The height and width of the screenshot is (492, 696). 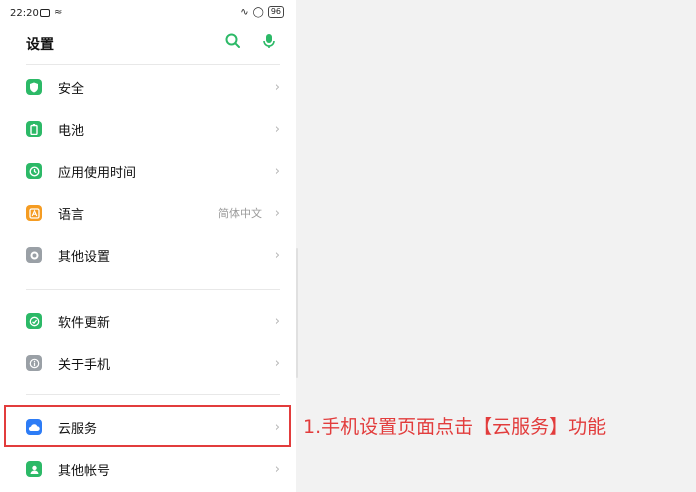 What do you see at coordinates (84, 323) in the screenshot?
I see `settings-item-label: 软件更新` at bounding box center [84, 323].